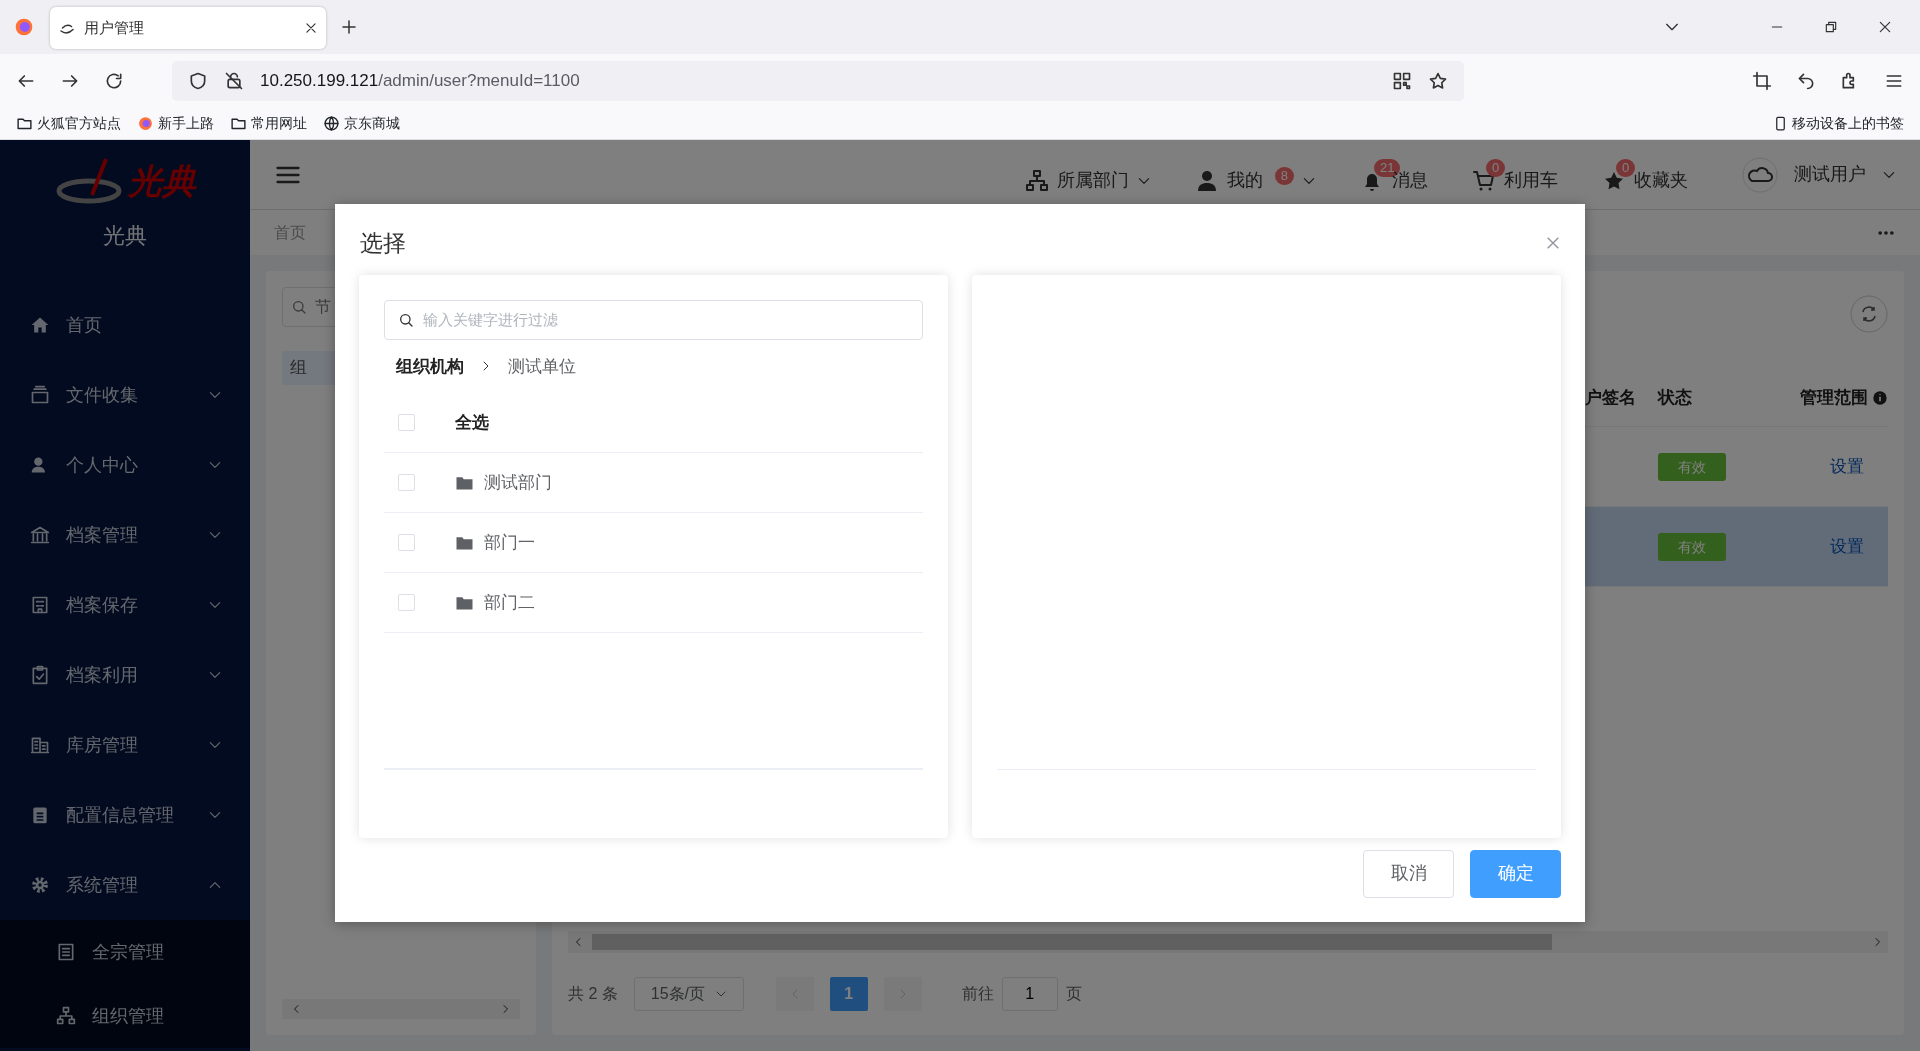  I want to click on bookmark-link: 常用网址, so click(268, 123).